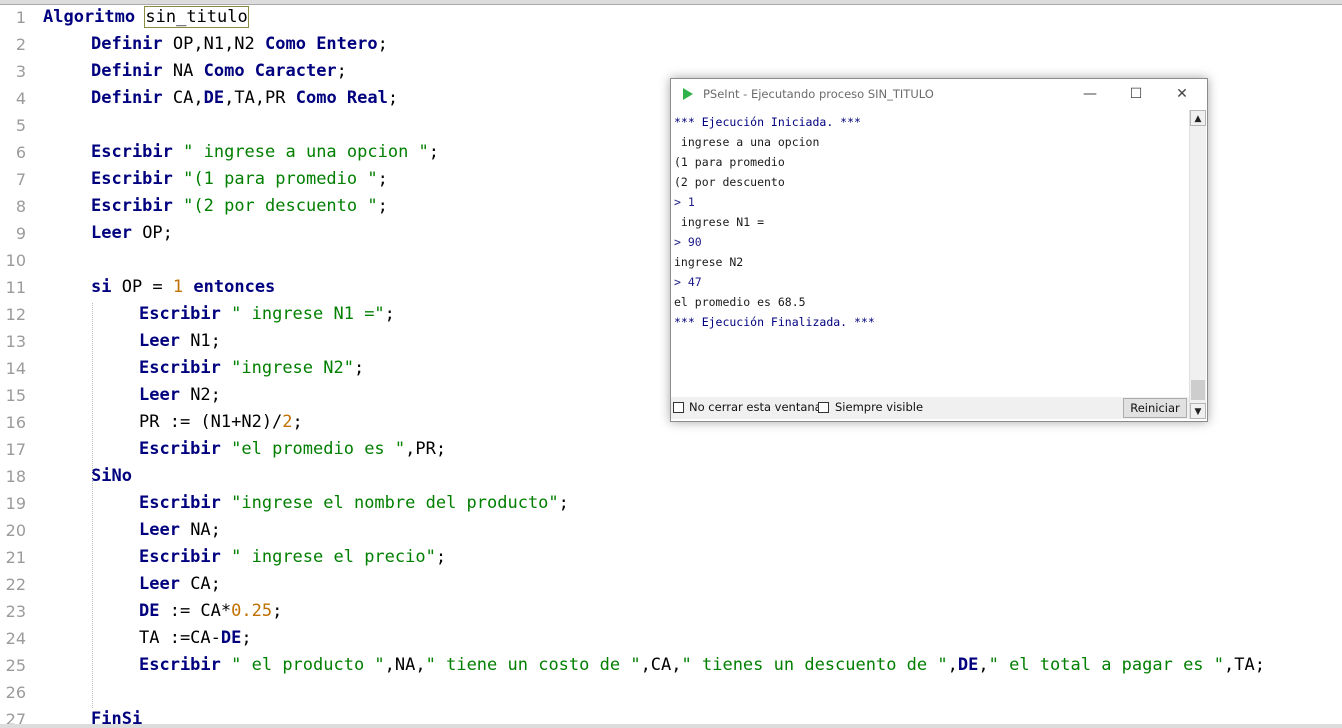 This screenshot has width=1342, height=728. Describe the element at coordinates (333, 557) in the screenshot. I see `code-token: " ingrese el precio"` at that location.